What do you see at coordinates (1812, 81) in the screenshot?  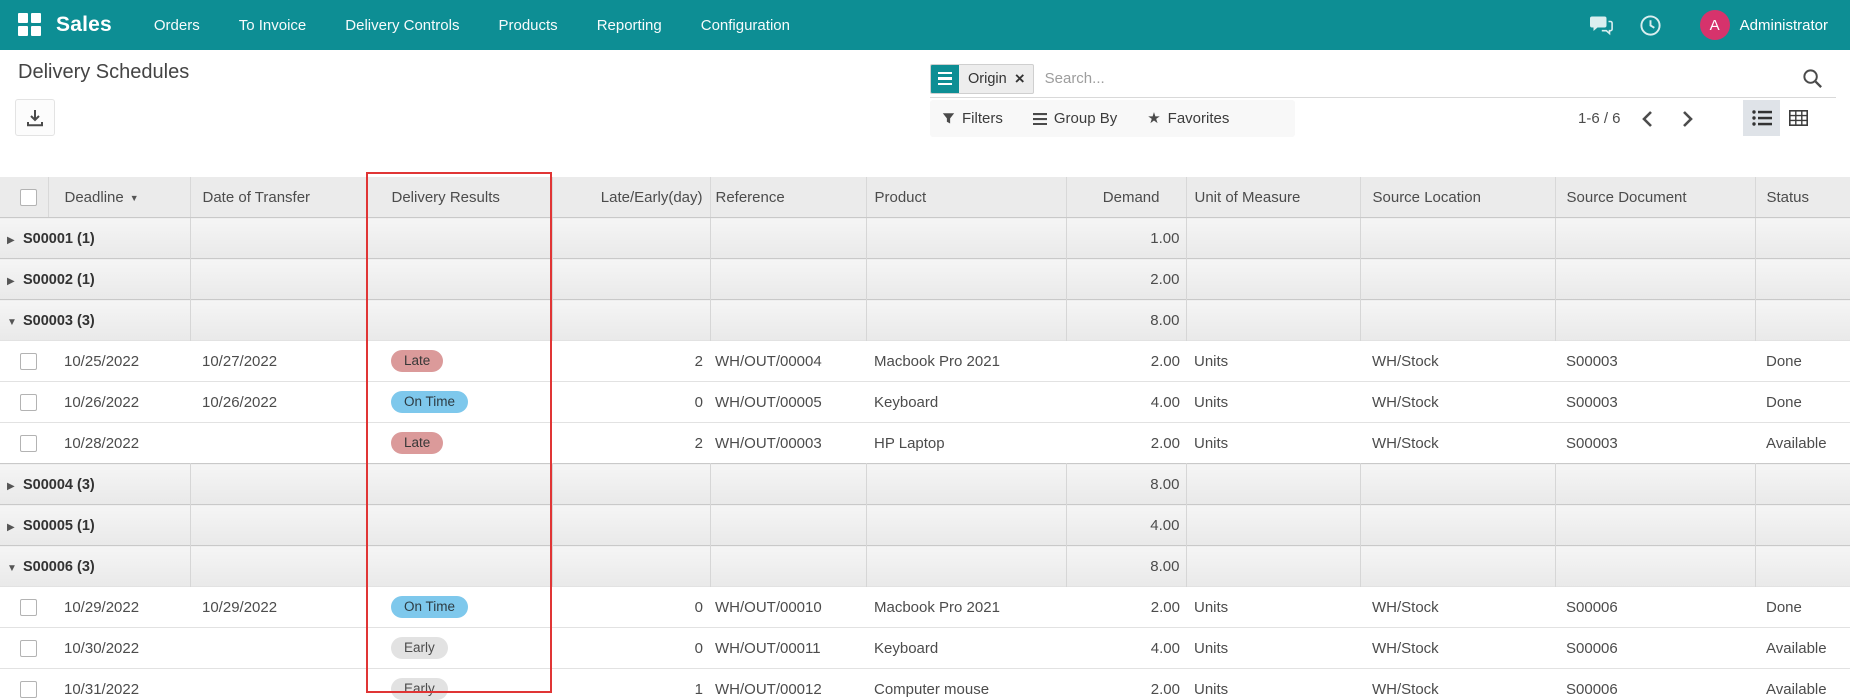 I see `search-icon` at bounding box center [1812, 81].